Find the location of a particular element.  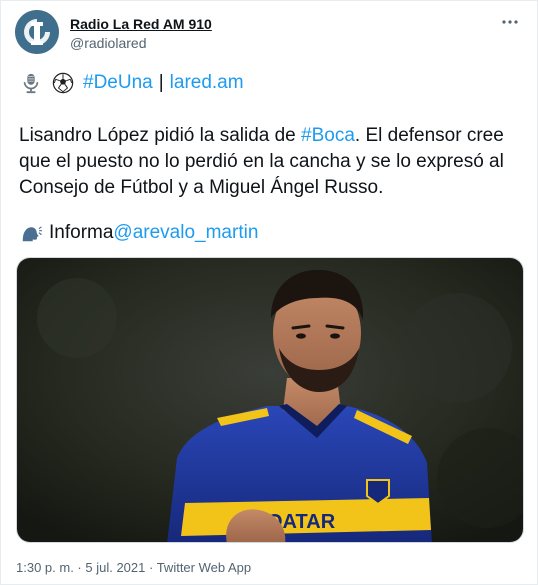

tweet-informa-line: Informa @arevalo_martin is located at coordinates (138, 233).